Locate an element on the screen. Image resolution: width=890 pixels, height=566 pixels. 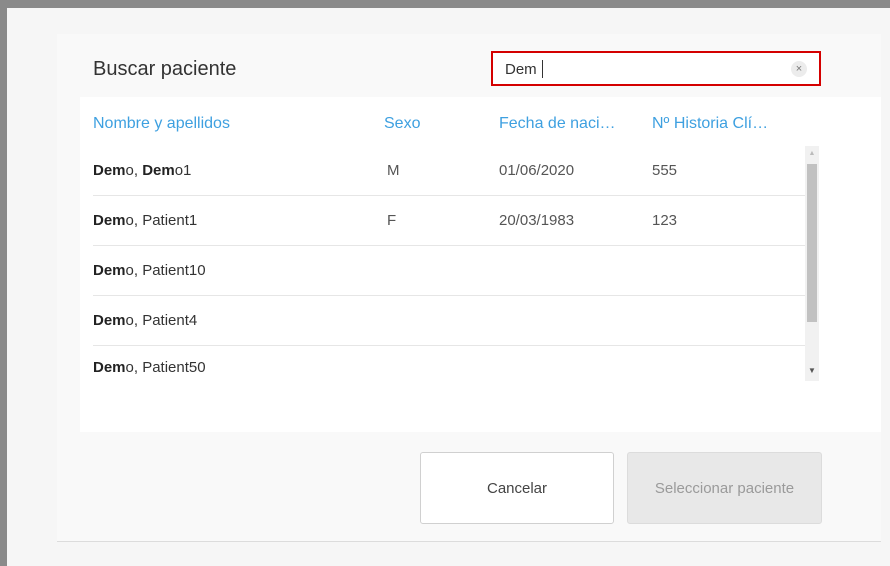
scroll-down-icon: ▼ is located at coordinates (812, 370).